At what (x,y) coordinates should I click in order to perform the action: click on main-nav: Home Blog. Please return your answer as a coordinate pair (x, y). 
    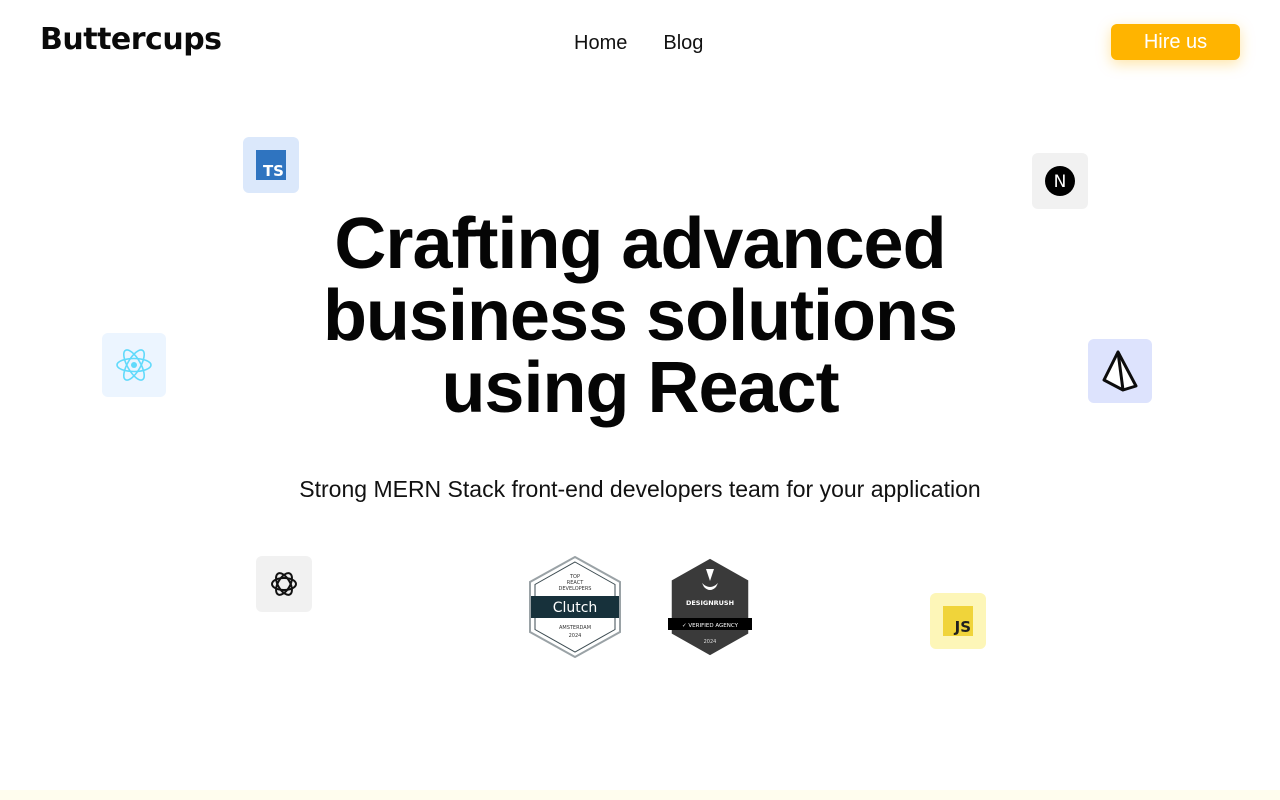
    Looking at the image, I should click on (638, 43).